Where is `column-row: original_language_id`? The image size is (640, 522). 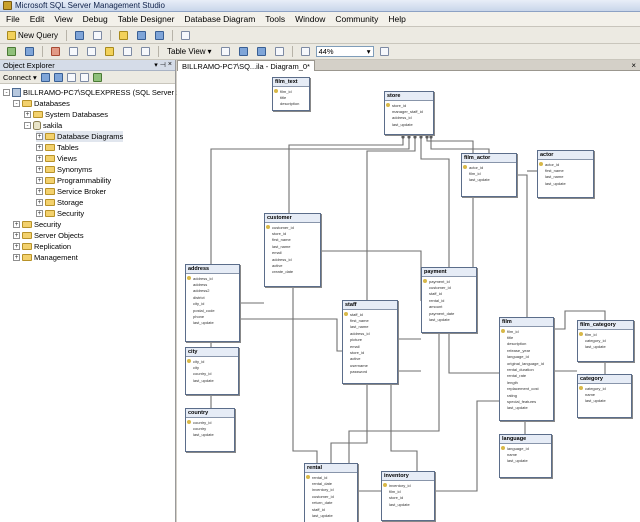 column-row: original_language_id is located at coordinates (523, 363).